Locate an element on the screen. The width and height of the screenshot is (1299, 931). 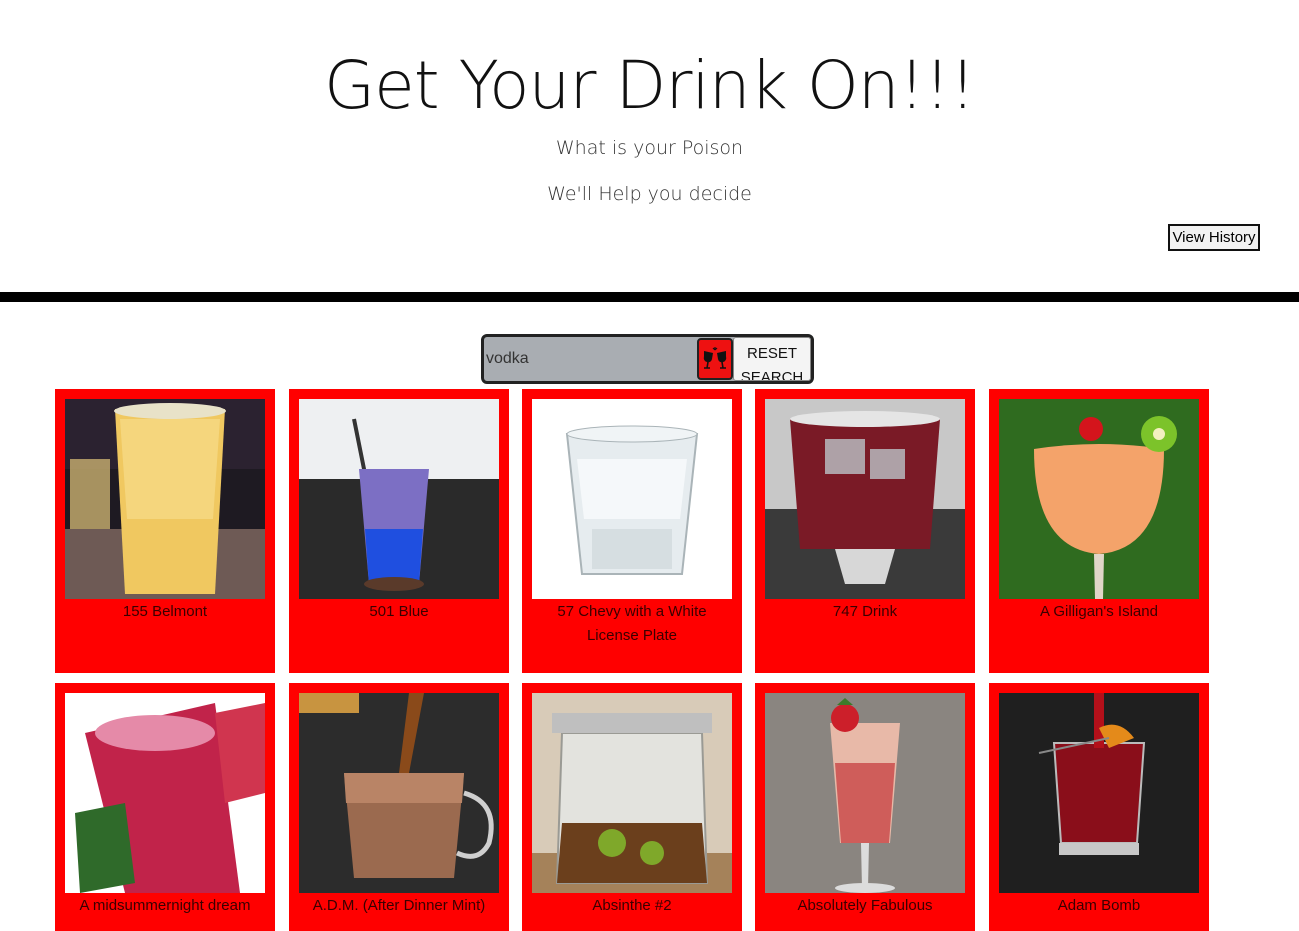
tagline: We'll Help you decide is located at coordinates (649, 194).